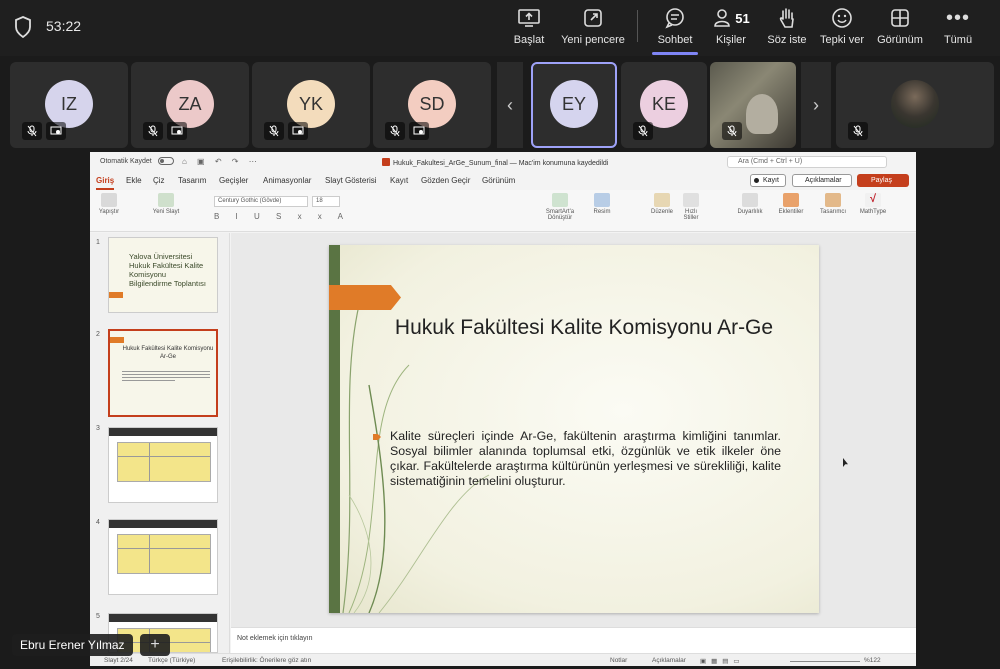  What do you see at coordinates (750, 204) in the screenshot?
I see `sensitivity-button: Duyarlılık` at bounding box center [750, 204].